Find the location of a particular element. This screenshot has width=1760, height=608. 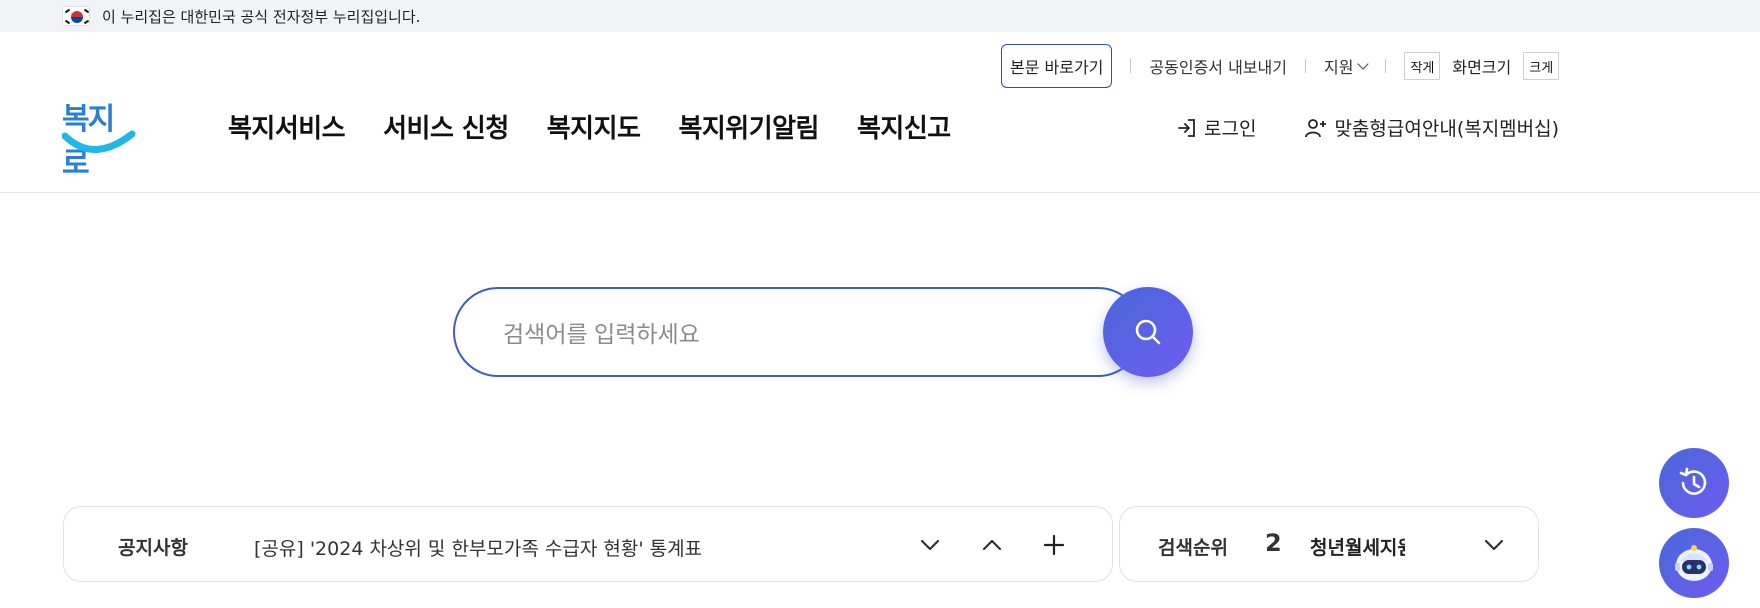

logo-smile-icon is located at coordinates (99, 141).